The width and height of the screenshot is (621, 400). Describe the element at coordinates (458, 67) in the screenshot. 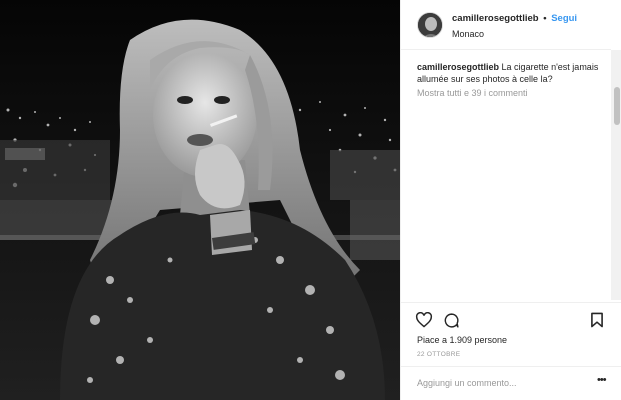

I see `caption-username: camillerosegottlieb` at that location.